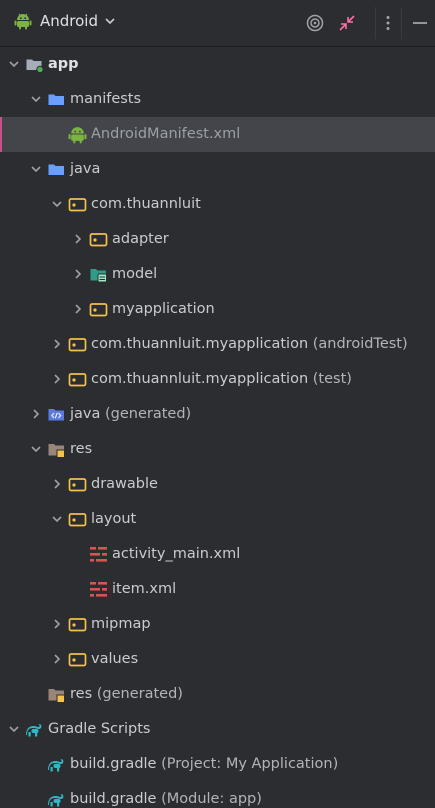  I want to click on tree-item-label: AndroidManifest.xml, so click(166, 134).